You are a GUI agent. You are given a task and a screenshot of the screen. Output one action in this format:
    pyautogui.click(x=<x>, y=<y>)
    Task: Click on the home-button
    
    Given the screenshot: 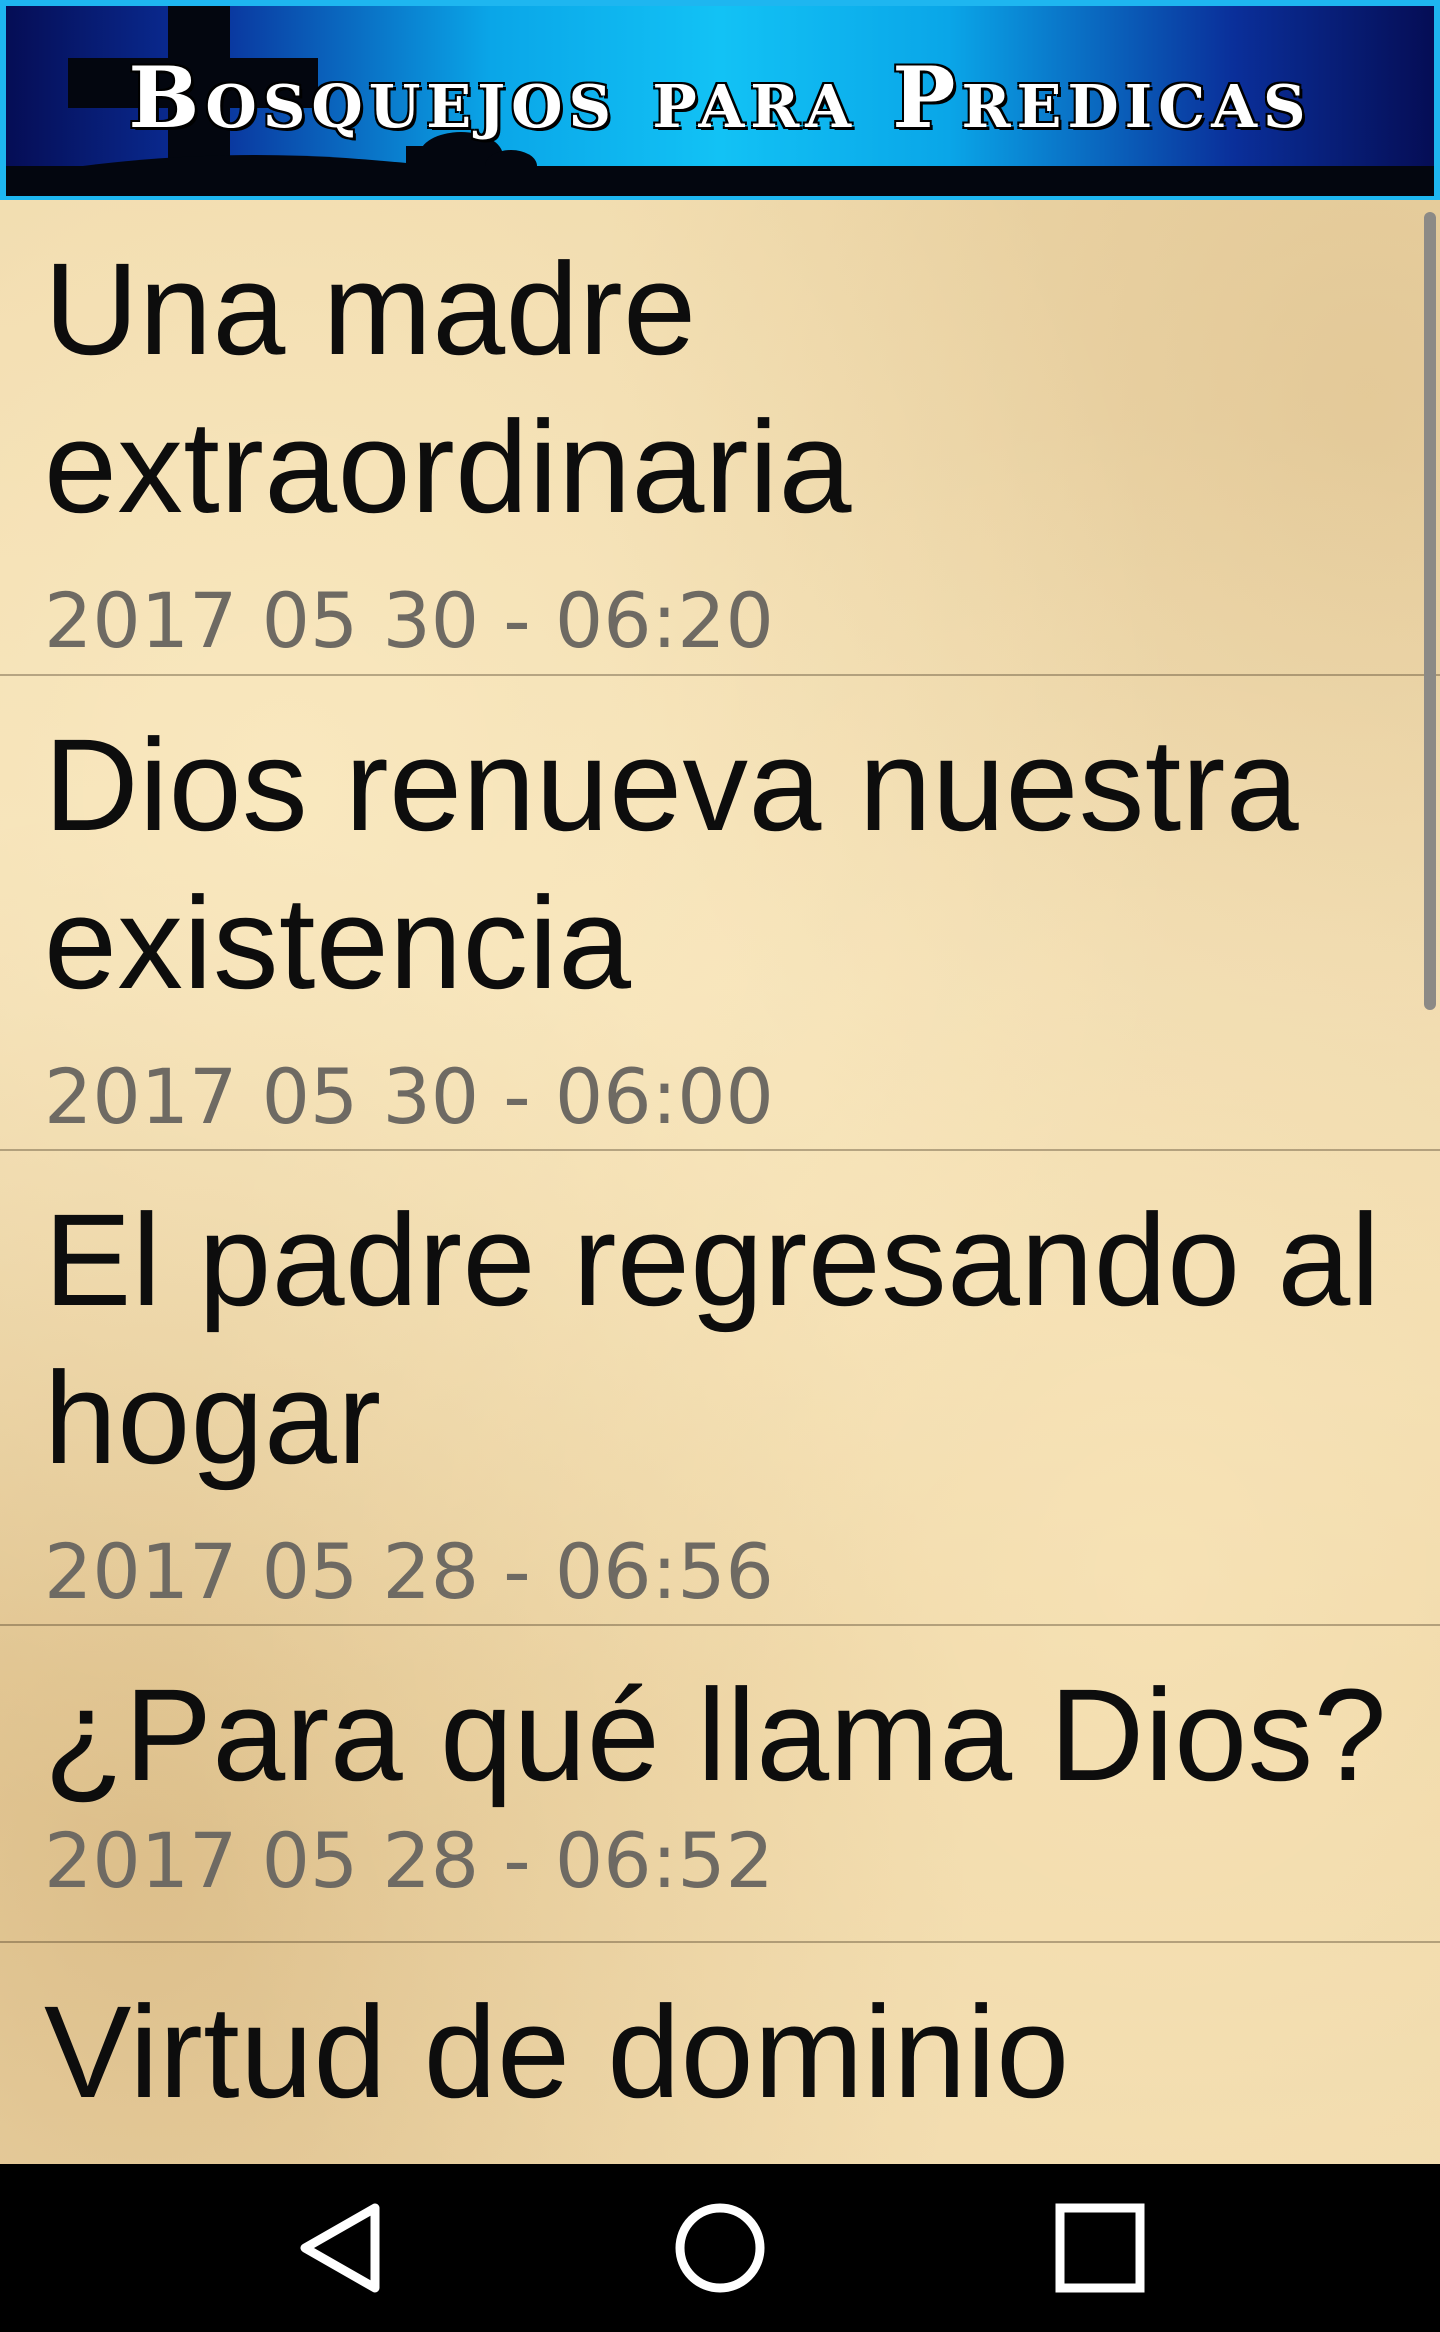 What is the action you would take?
    pyautogui.click(x=720, y=2248)
    